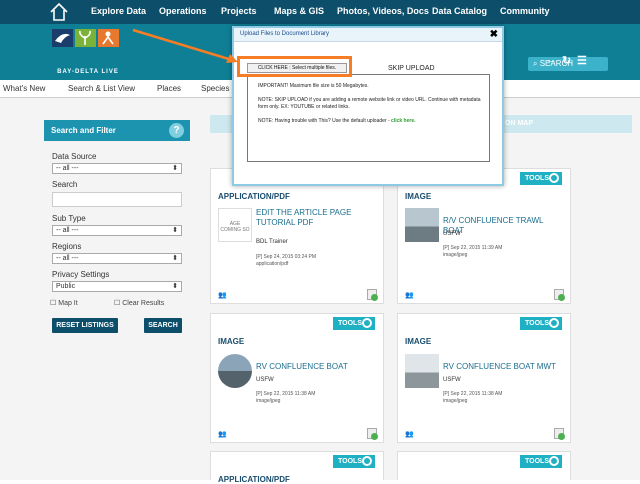  Describe the element at coordinates (503, 367) in the screenshot. I see `card-title: RV CONFLUENCE BOAT MWT` at that location.